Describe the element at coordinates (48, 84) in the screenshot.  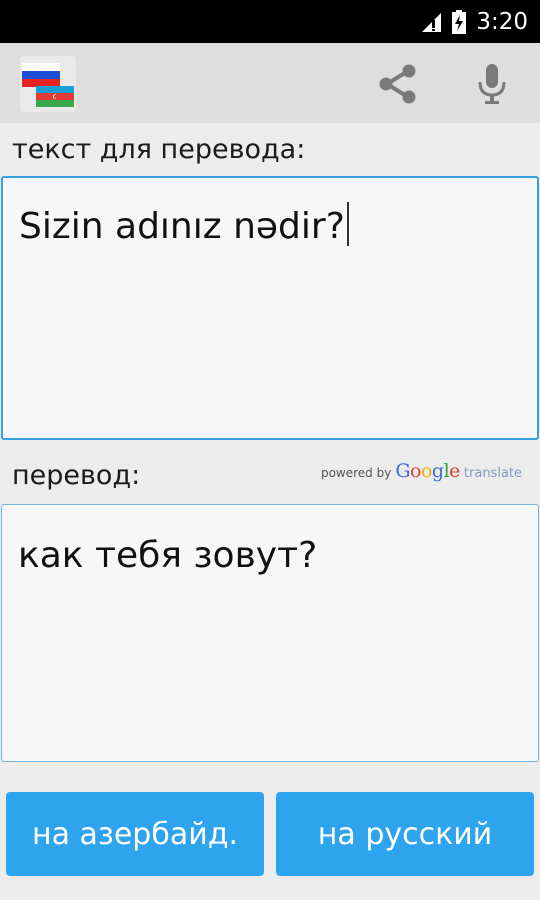
I see `flags-ru-az-icon` at that location.